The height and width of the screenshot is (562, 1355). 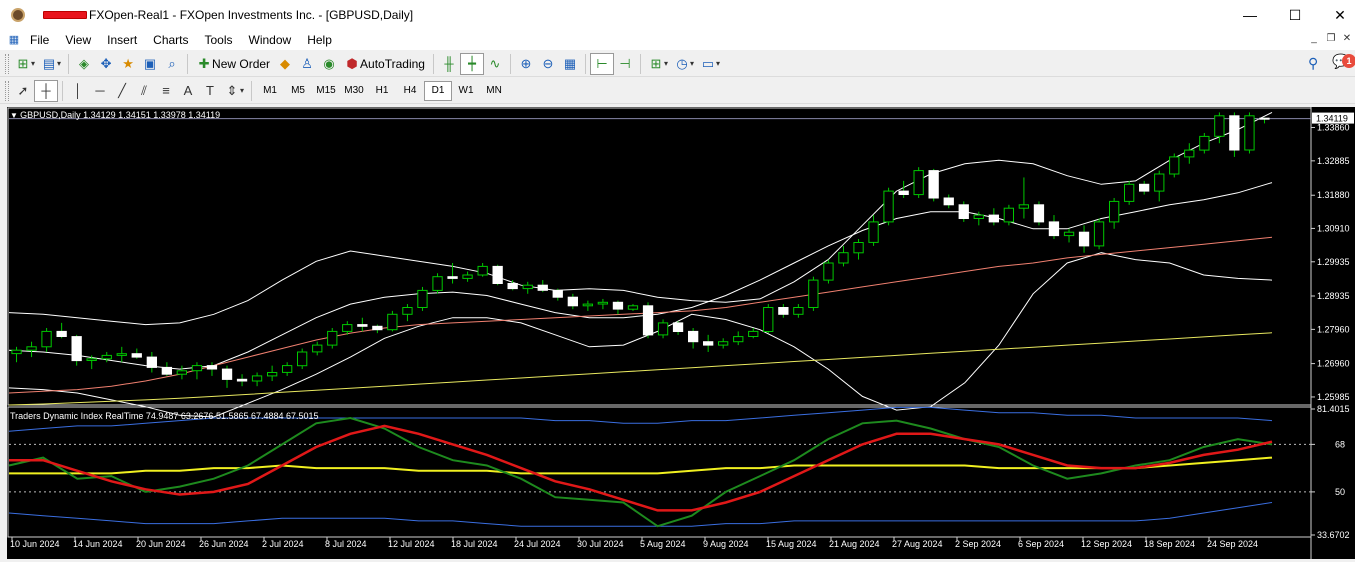 I want to click on timeframe-m15: M15, so click(x=326, y=91).